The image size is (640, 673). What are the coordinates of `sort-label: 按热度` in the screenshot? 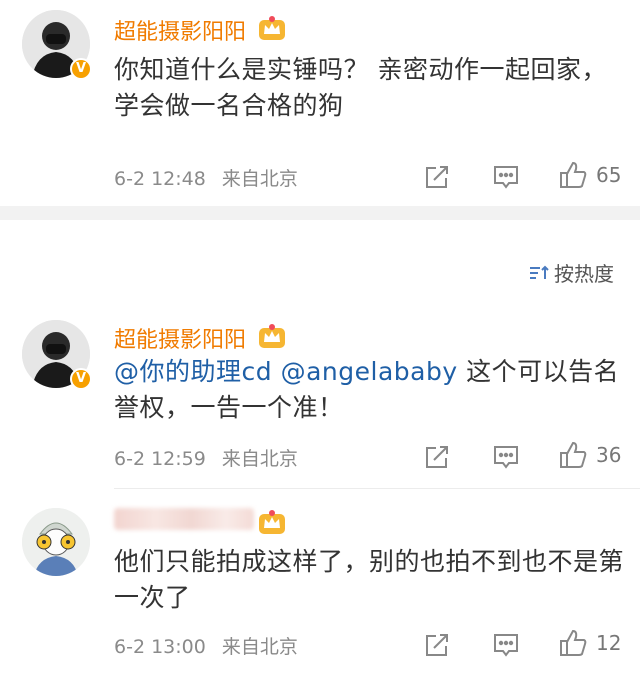 It's located at (584, 274).